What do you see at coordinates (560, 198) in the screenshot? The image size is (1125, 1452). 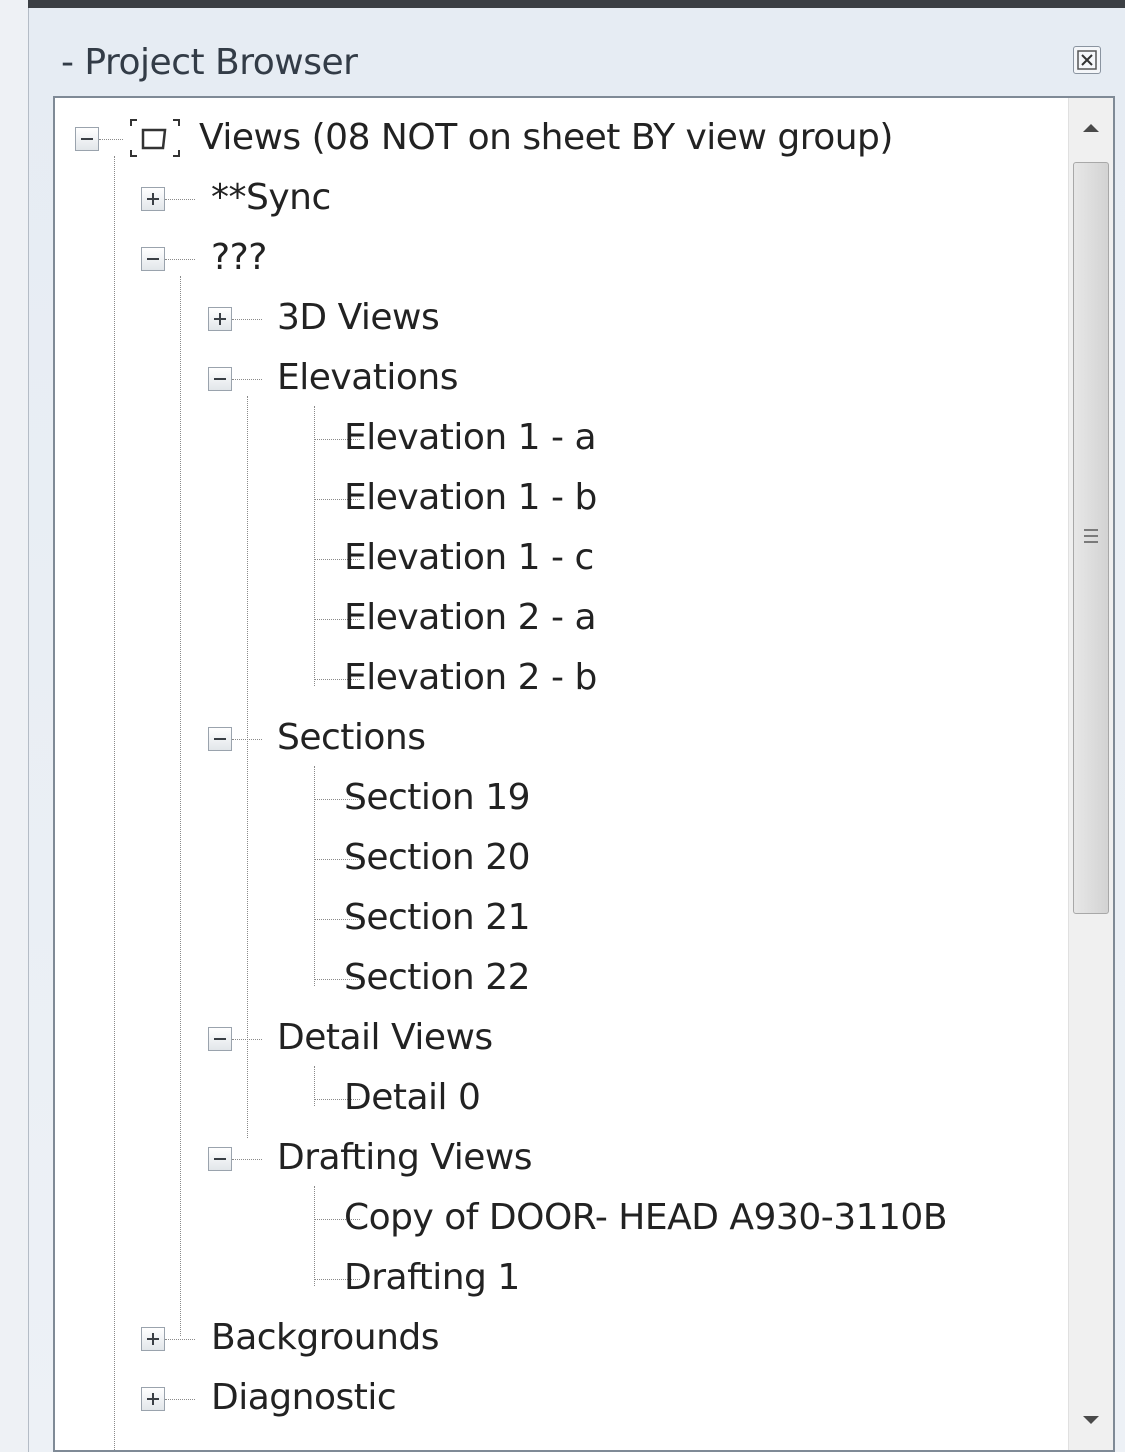 I see `tree-item-sync: **Sync` at bounding box center [560, 198].